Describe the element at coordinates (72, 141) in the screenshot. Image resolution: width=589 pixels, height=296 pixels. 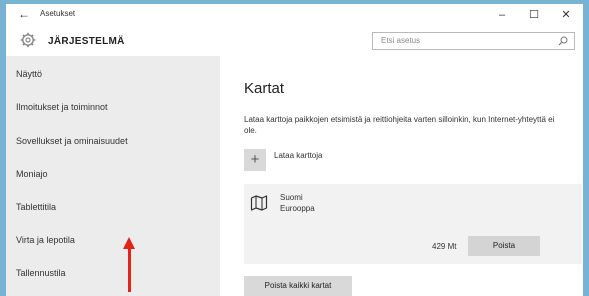
I see `sidebar-item-apps: Sovellukset ja ominaisuudet` at that location.